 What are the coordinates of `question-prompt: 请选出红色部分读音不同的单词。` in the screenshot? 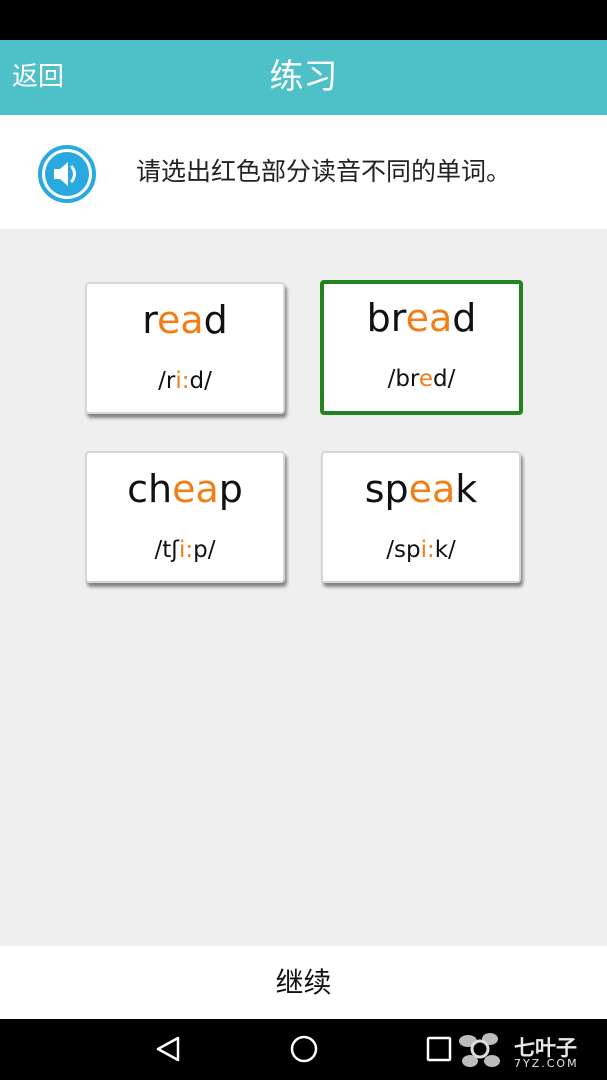 It's located at (324, 171).